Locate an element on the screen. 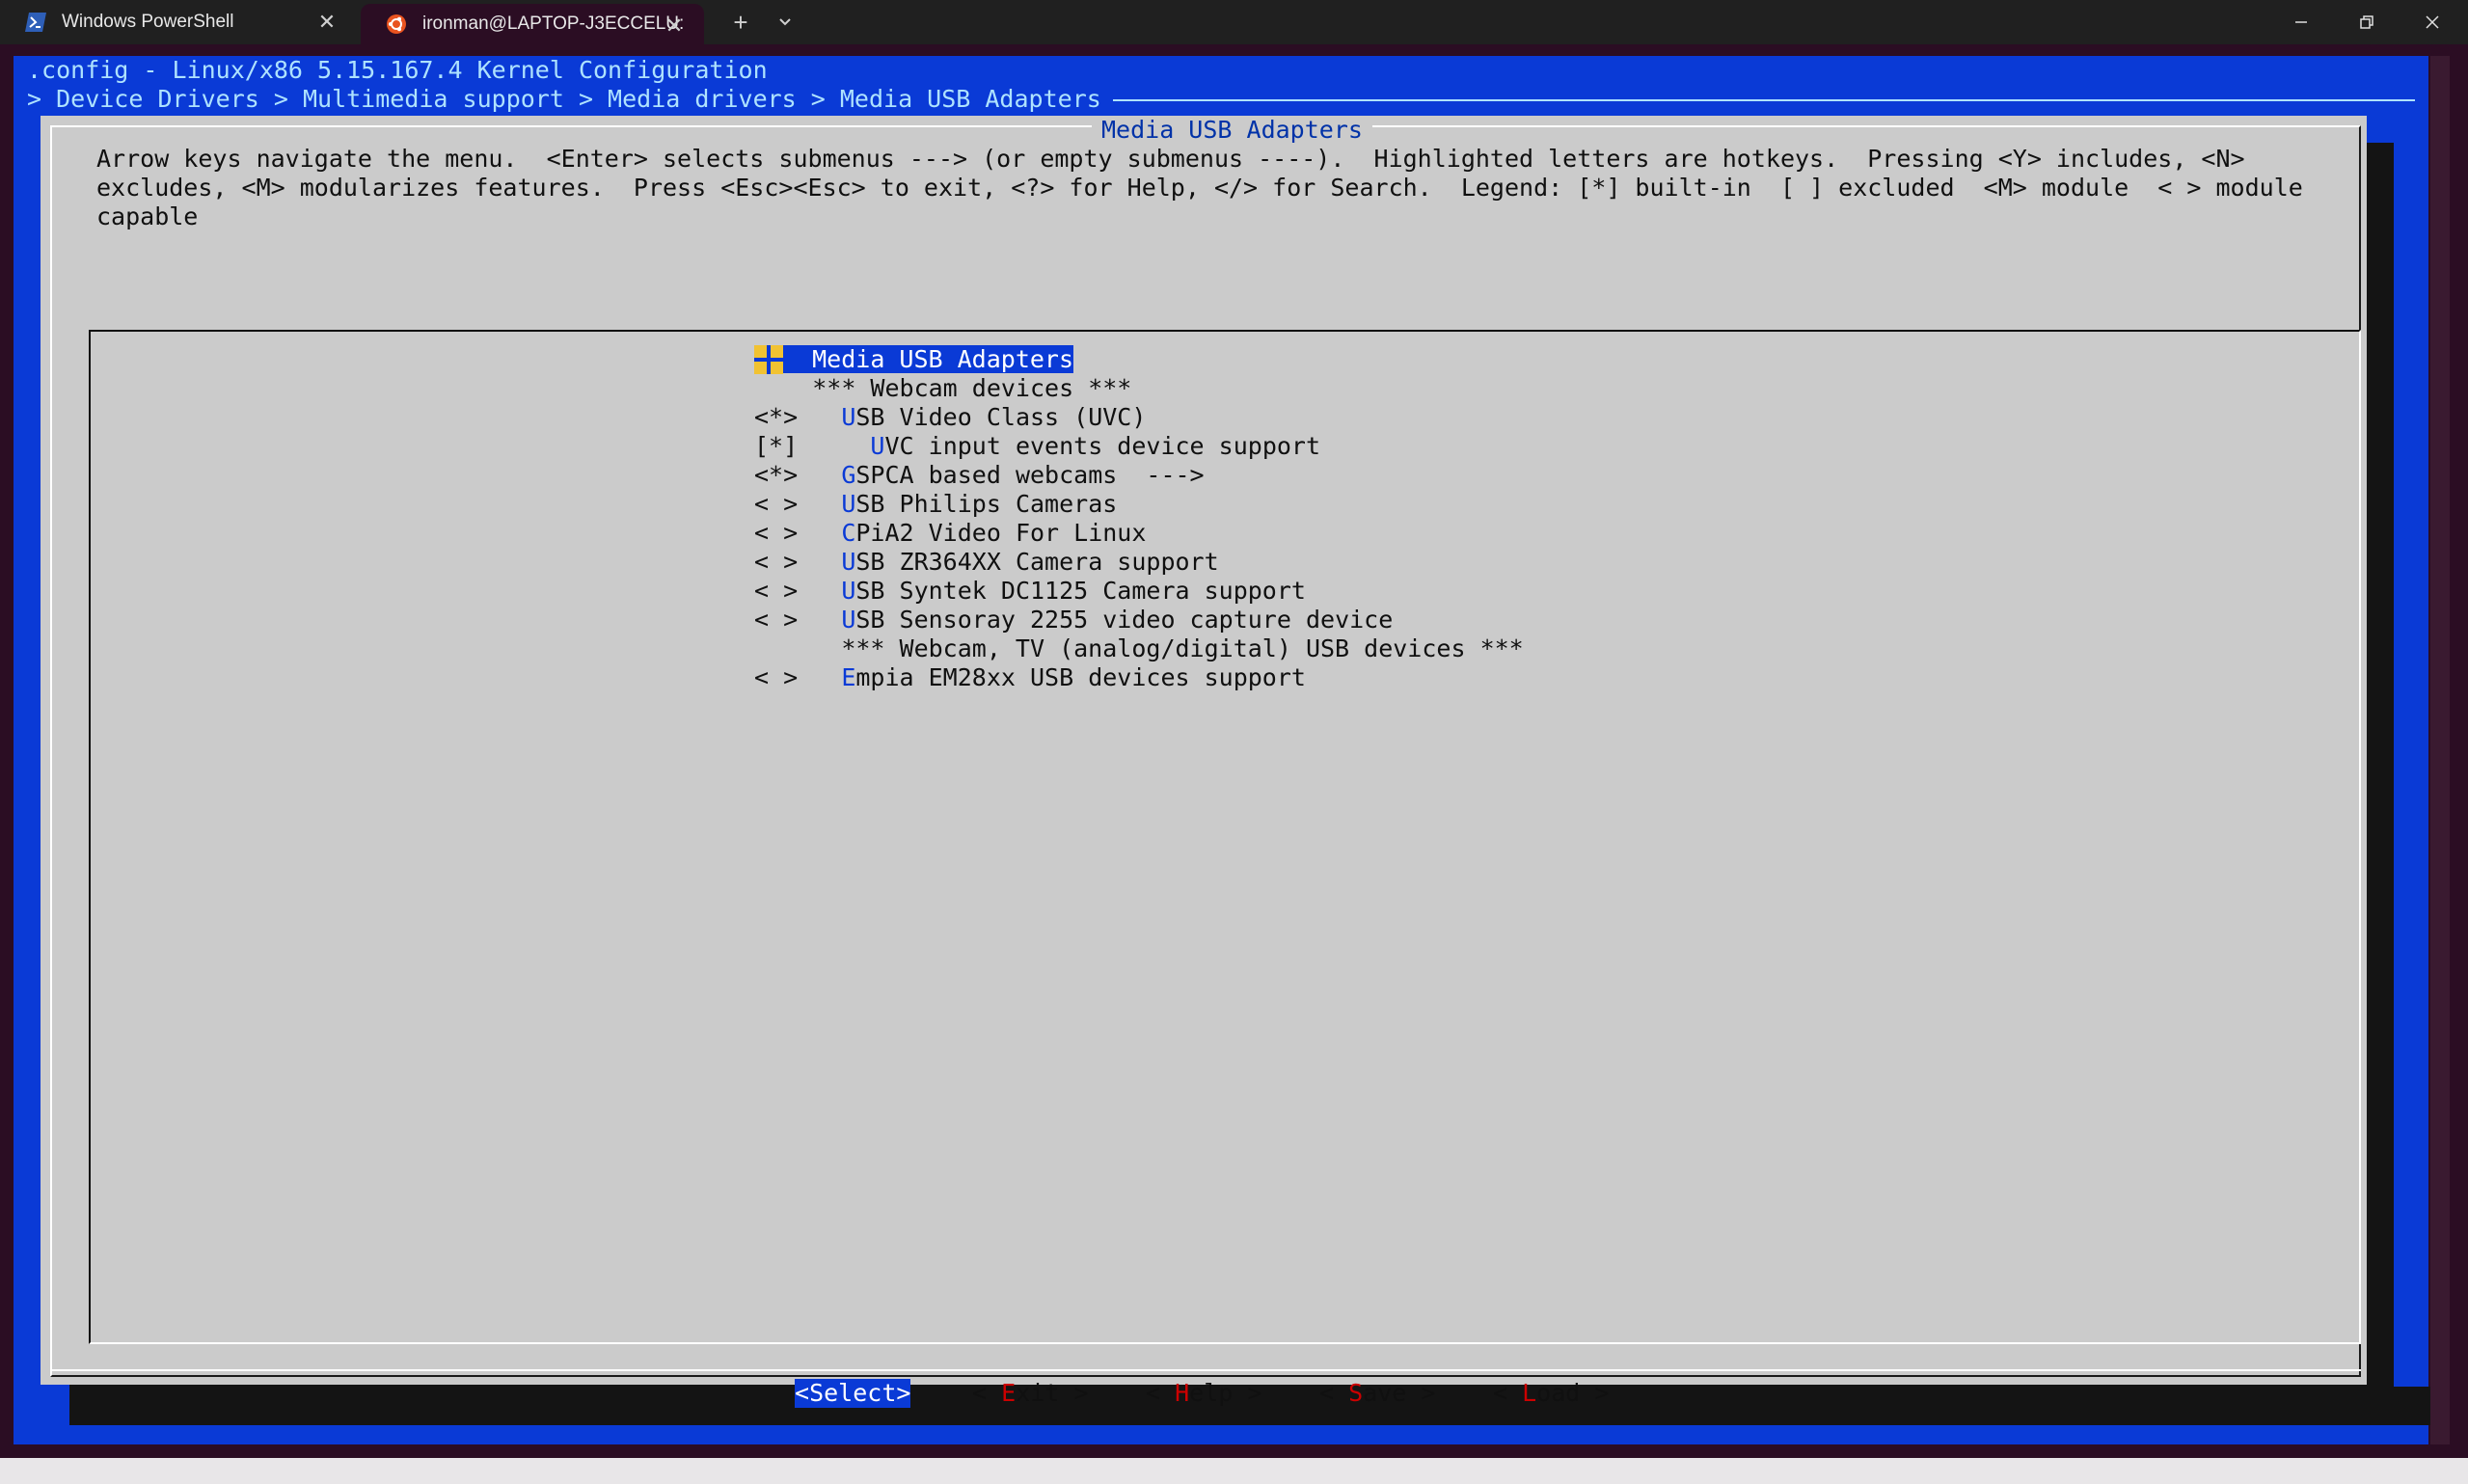  button-label: ave is located at coordinates (1385, 1393).